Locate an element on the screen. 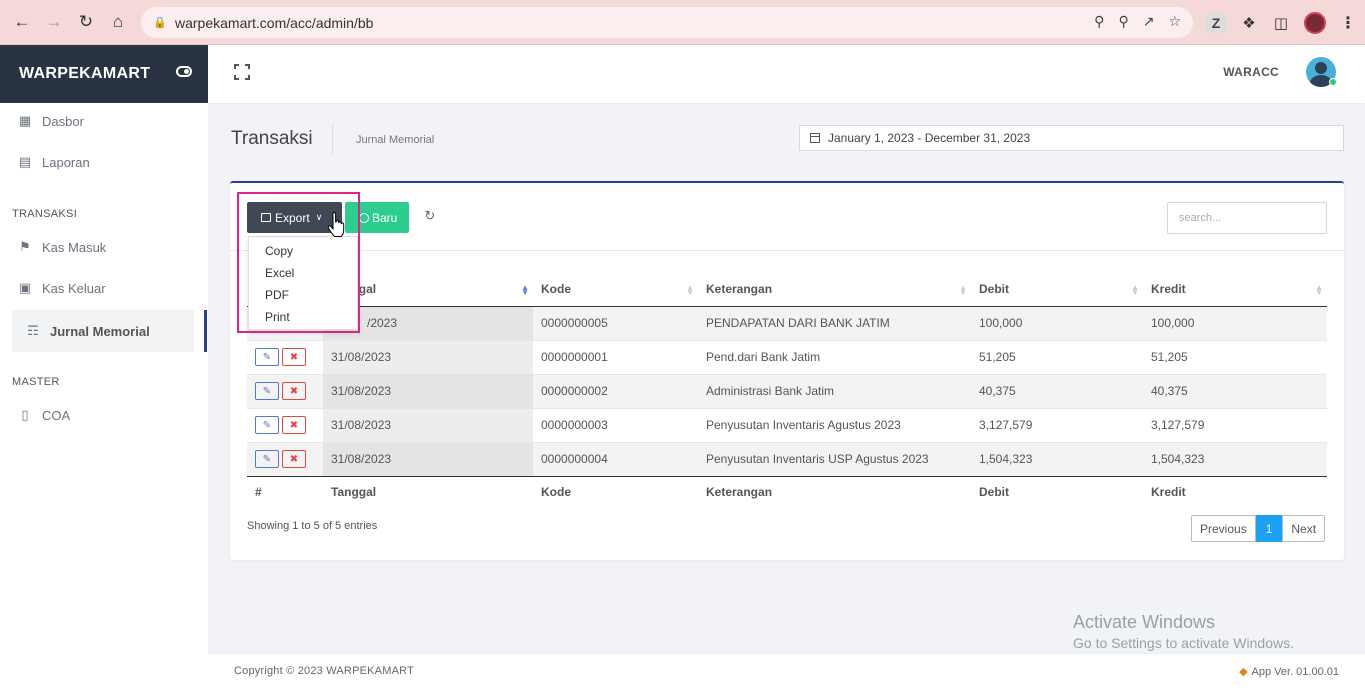 The height and width of the screenshot is (690, 1365). cell-kode: 0000000005 is located at coordinates (615, 322).